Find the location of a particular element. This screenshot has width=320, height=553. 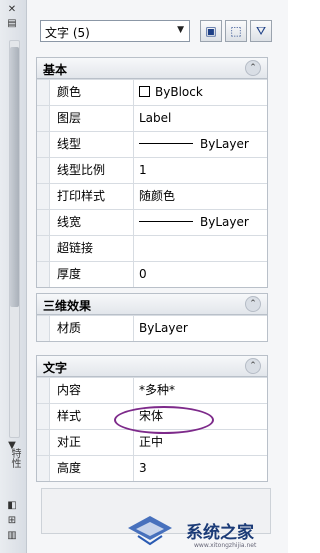

watermark-text: 系统之家 is located at coordinates (220, 533).